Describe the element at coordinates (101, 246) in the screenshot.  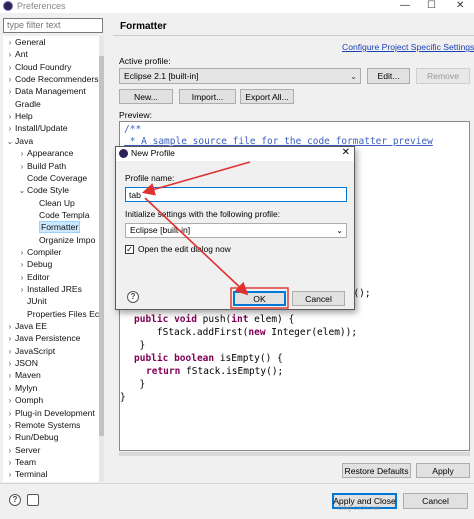
I see `tree-scrollbar-thumb` at that location.